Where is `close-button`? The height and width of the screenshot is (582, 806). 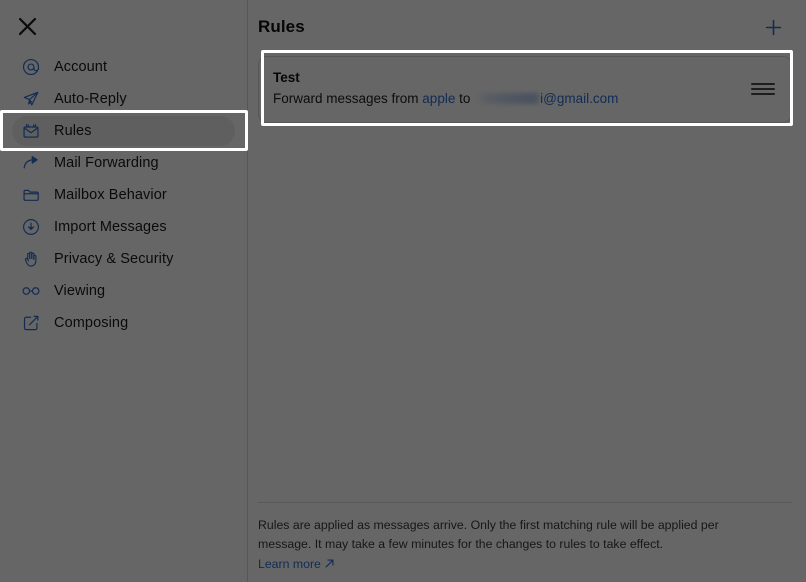
close-button is located at coordinates (27, 26).